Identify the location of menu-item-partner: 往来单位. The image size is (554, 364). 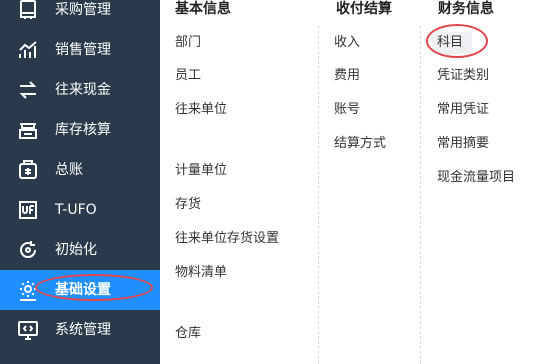
(201, 110).